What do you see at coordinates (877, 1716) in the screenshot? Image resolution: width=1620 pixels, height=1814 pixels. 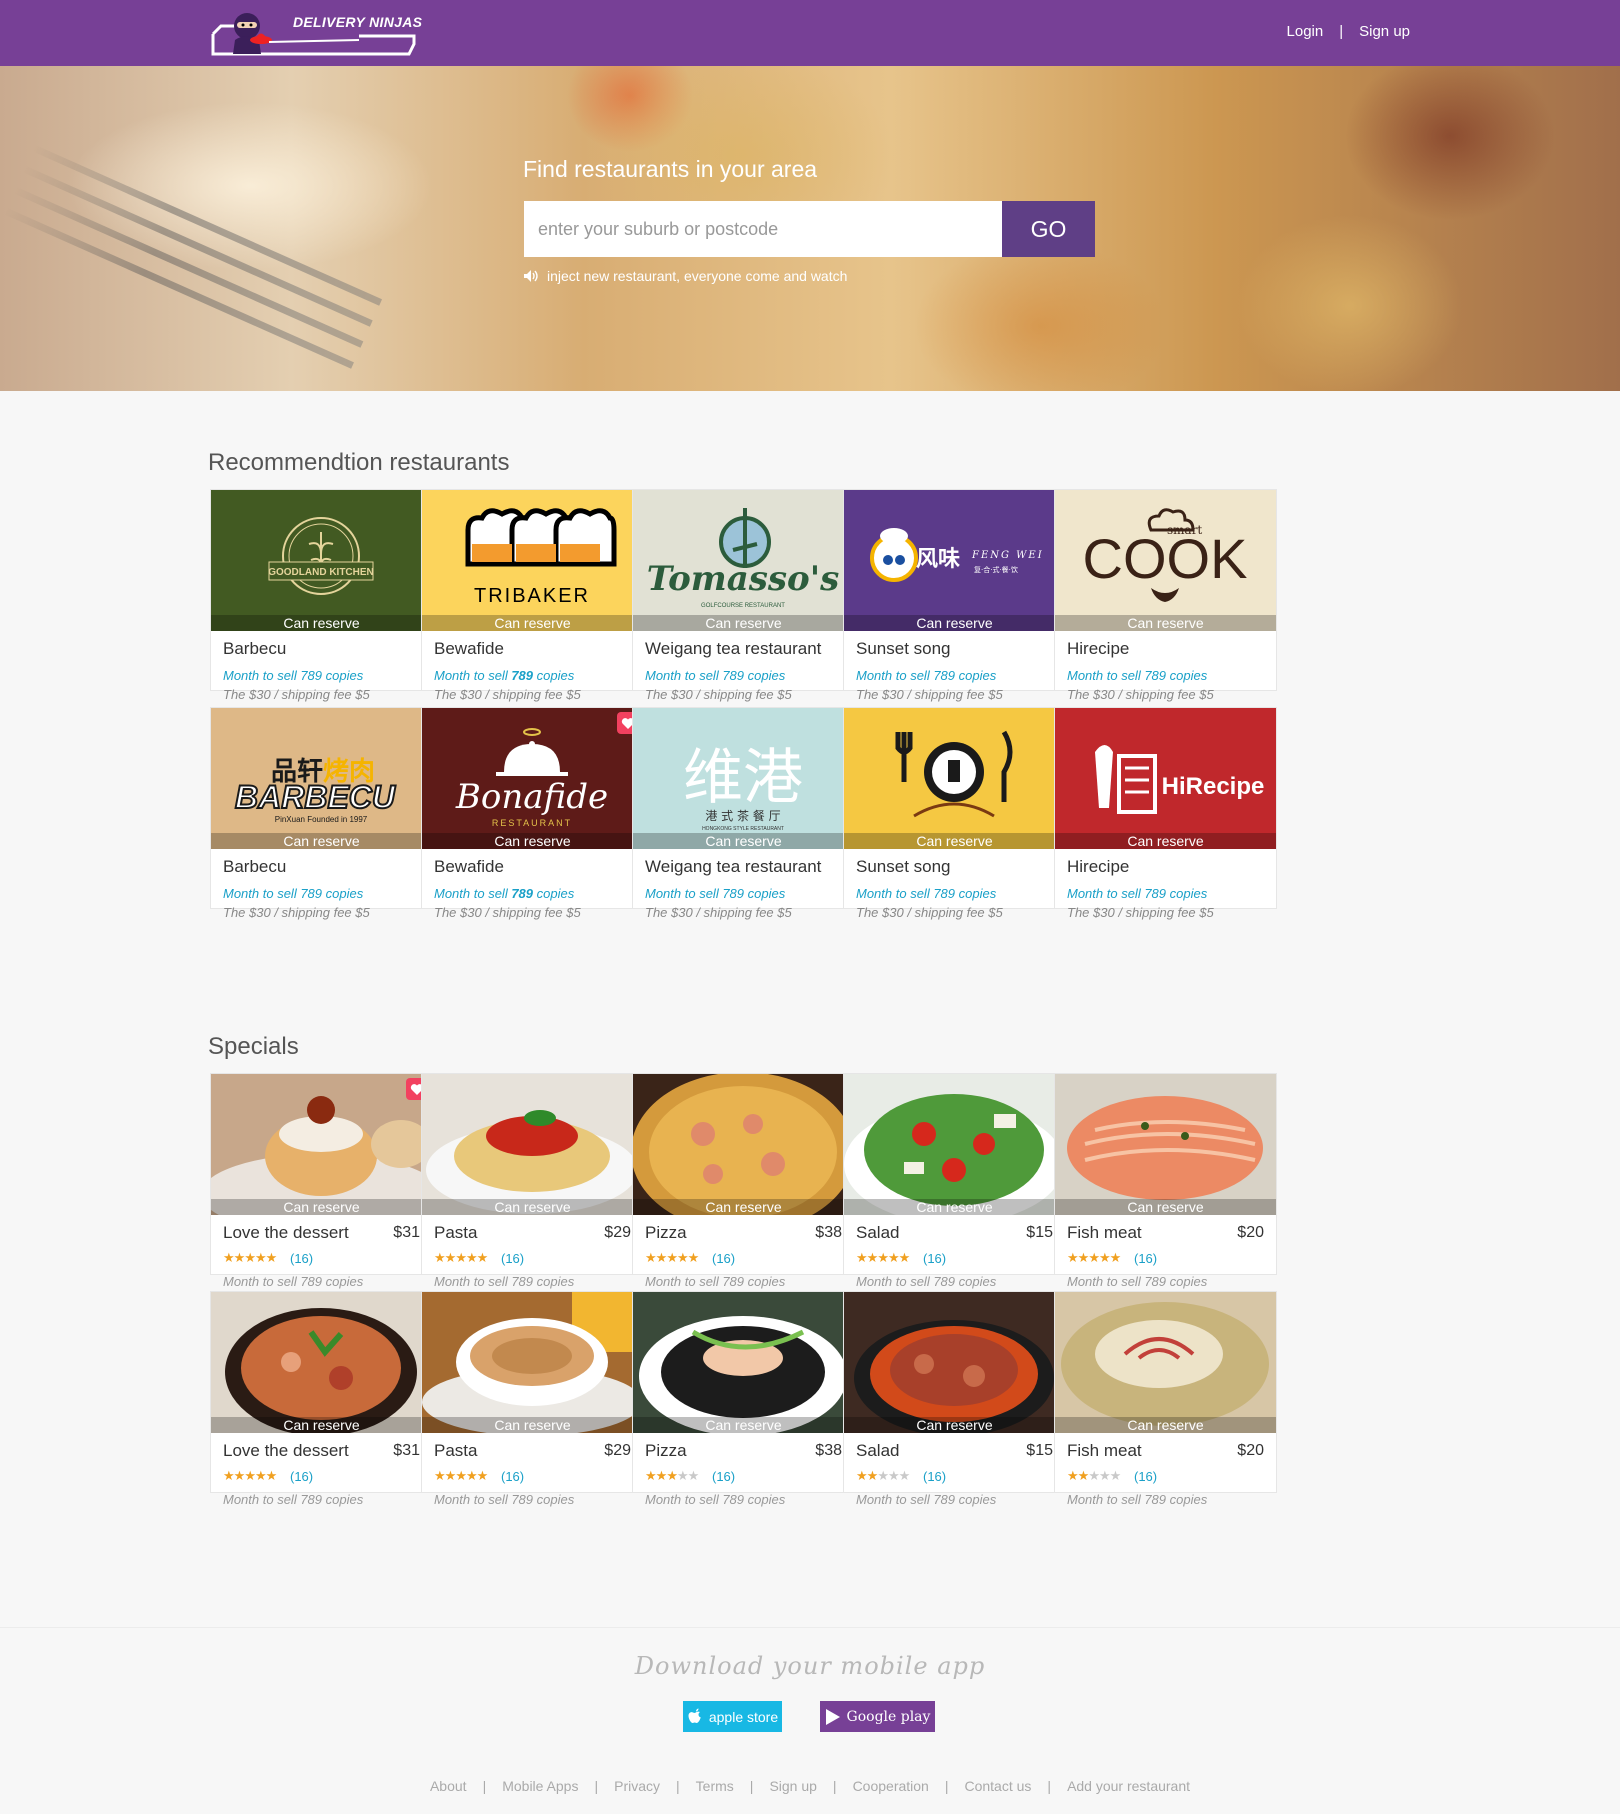 I see `google-play-button: Google play` at bounding box center [877, 1716].